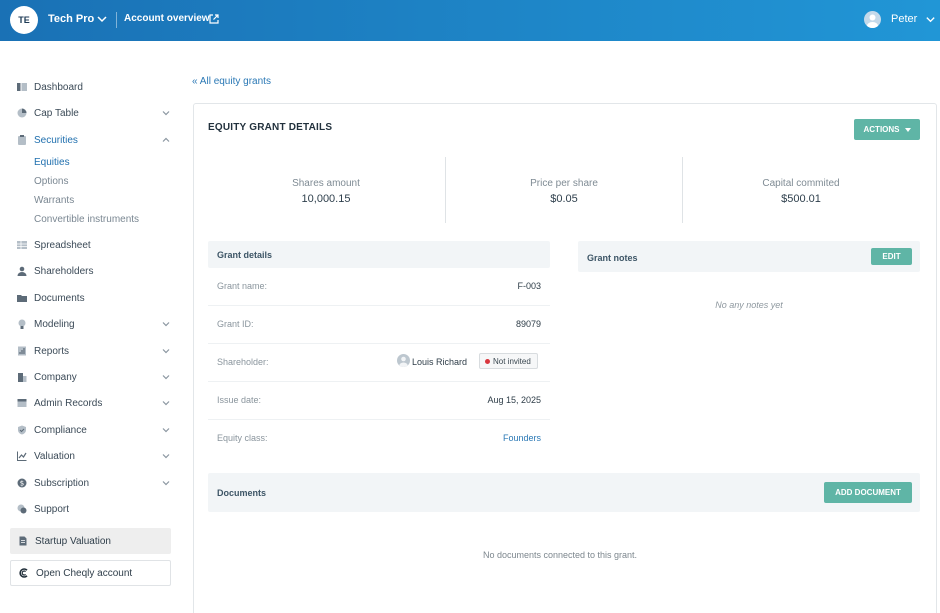 The height and width of the screenshot is (613, 940). What do you see at coordinates (167, 18) in the screenshot?
I see `account-overview-link: Account overview` at bounding box center [167, 18].